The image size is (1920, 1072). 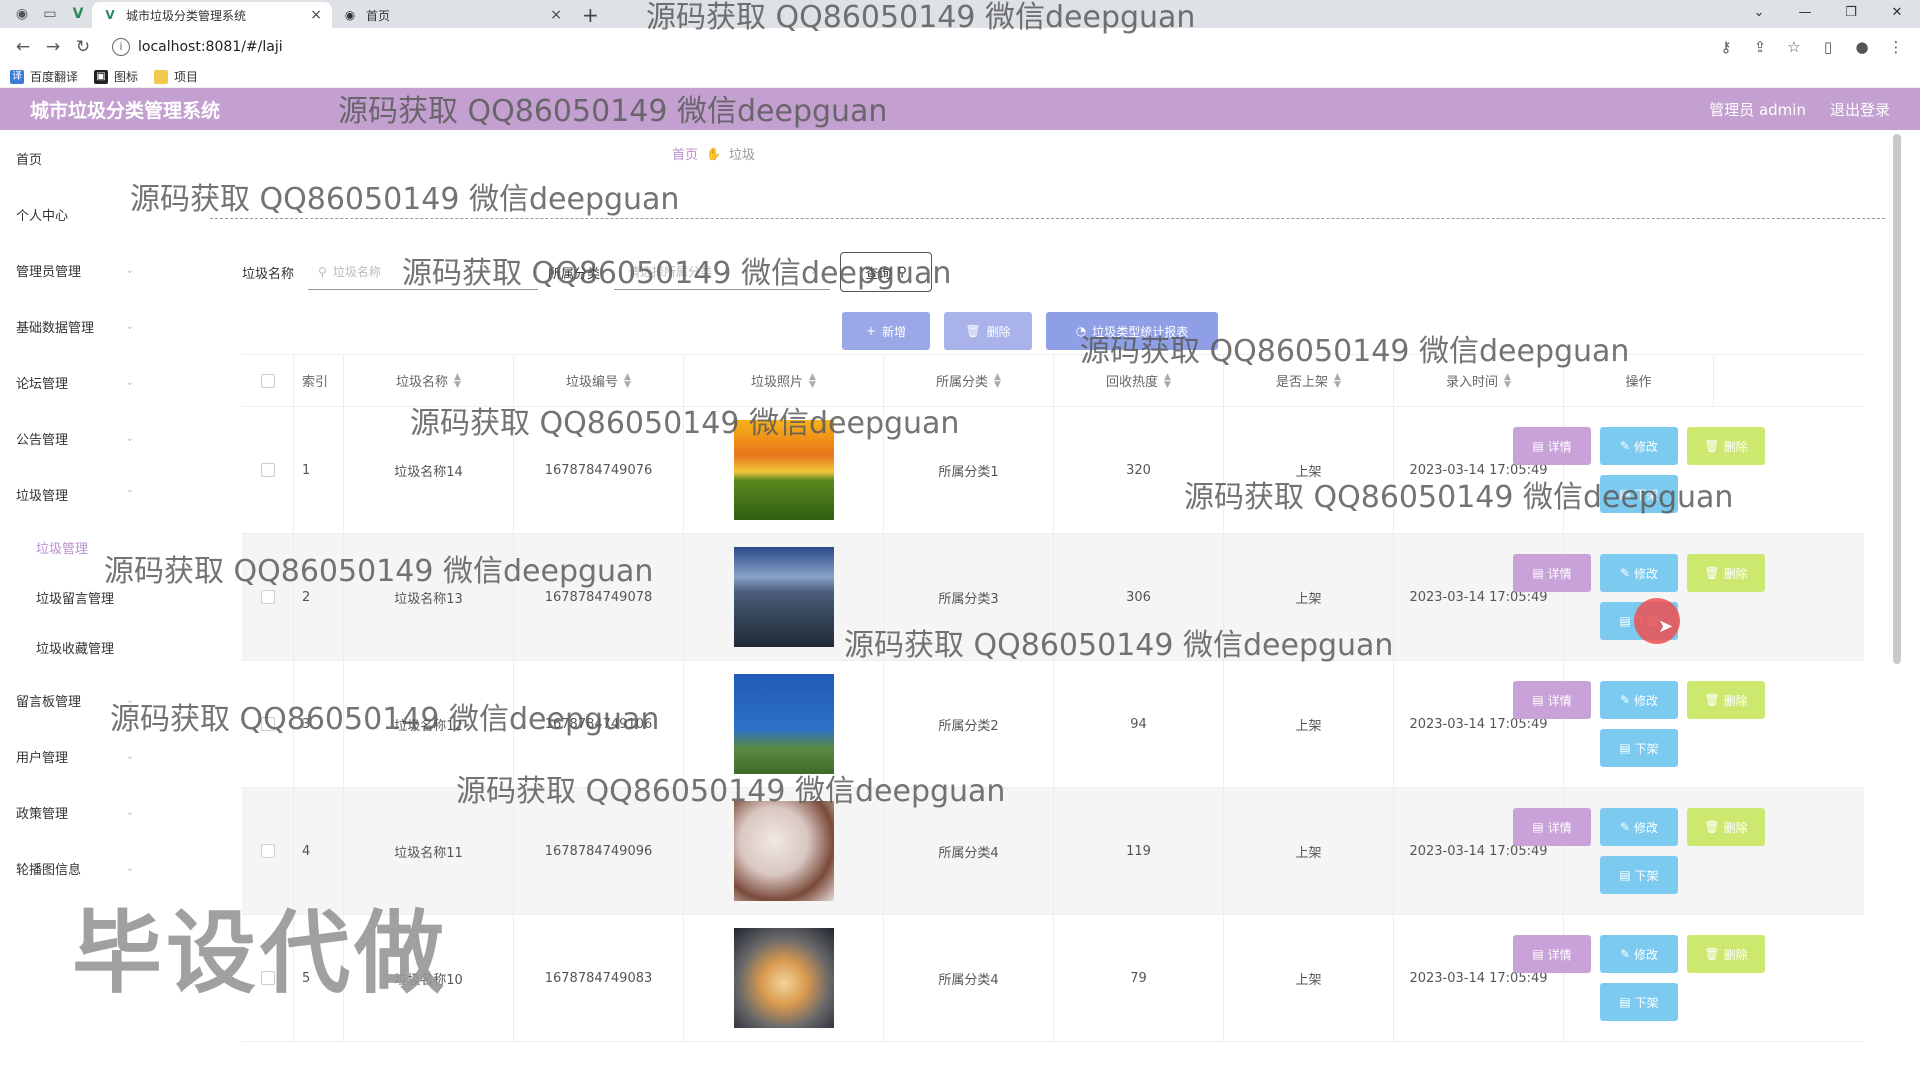 I want to click on cell-photo, so click(x=784, y=597).